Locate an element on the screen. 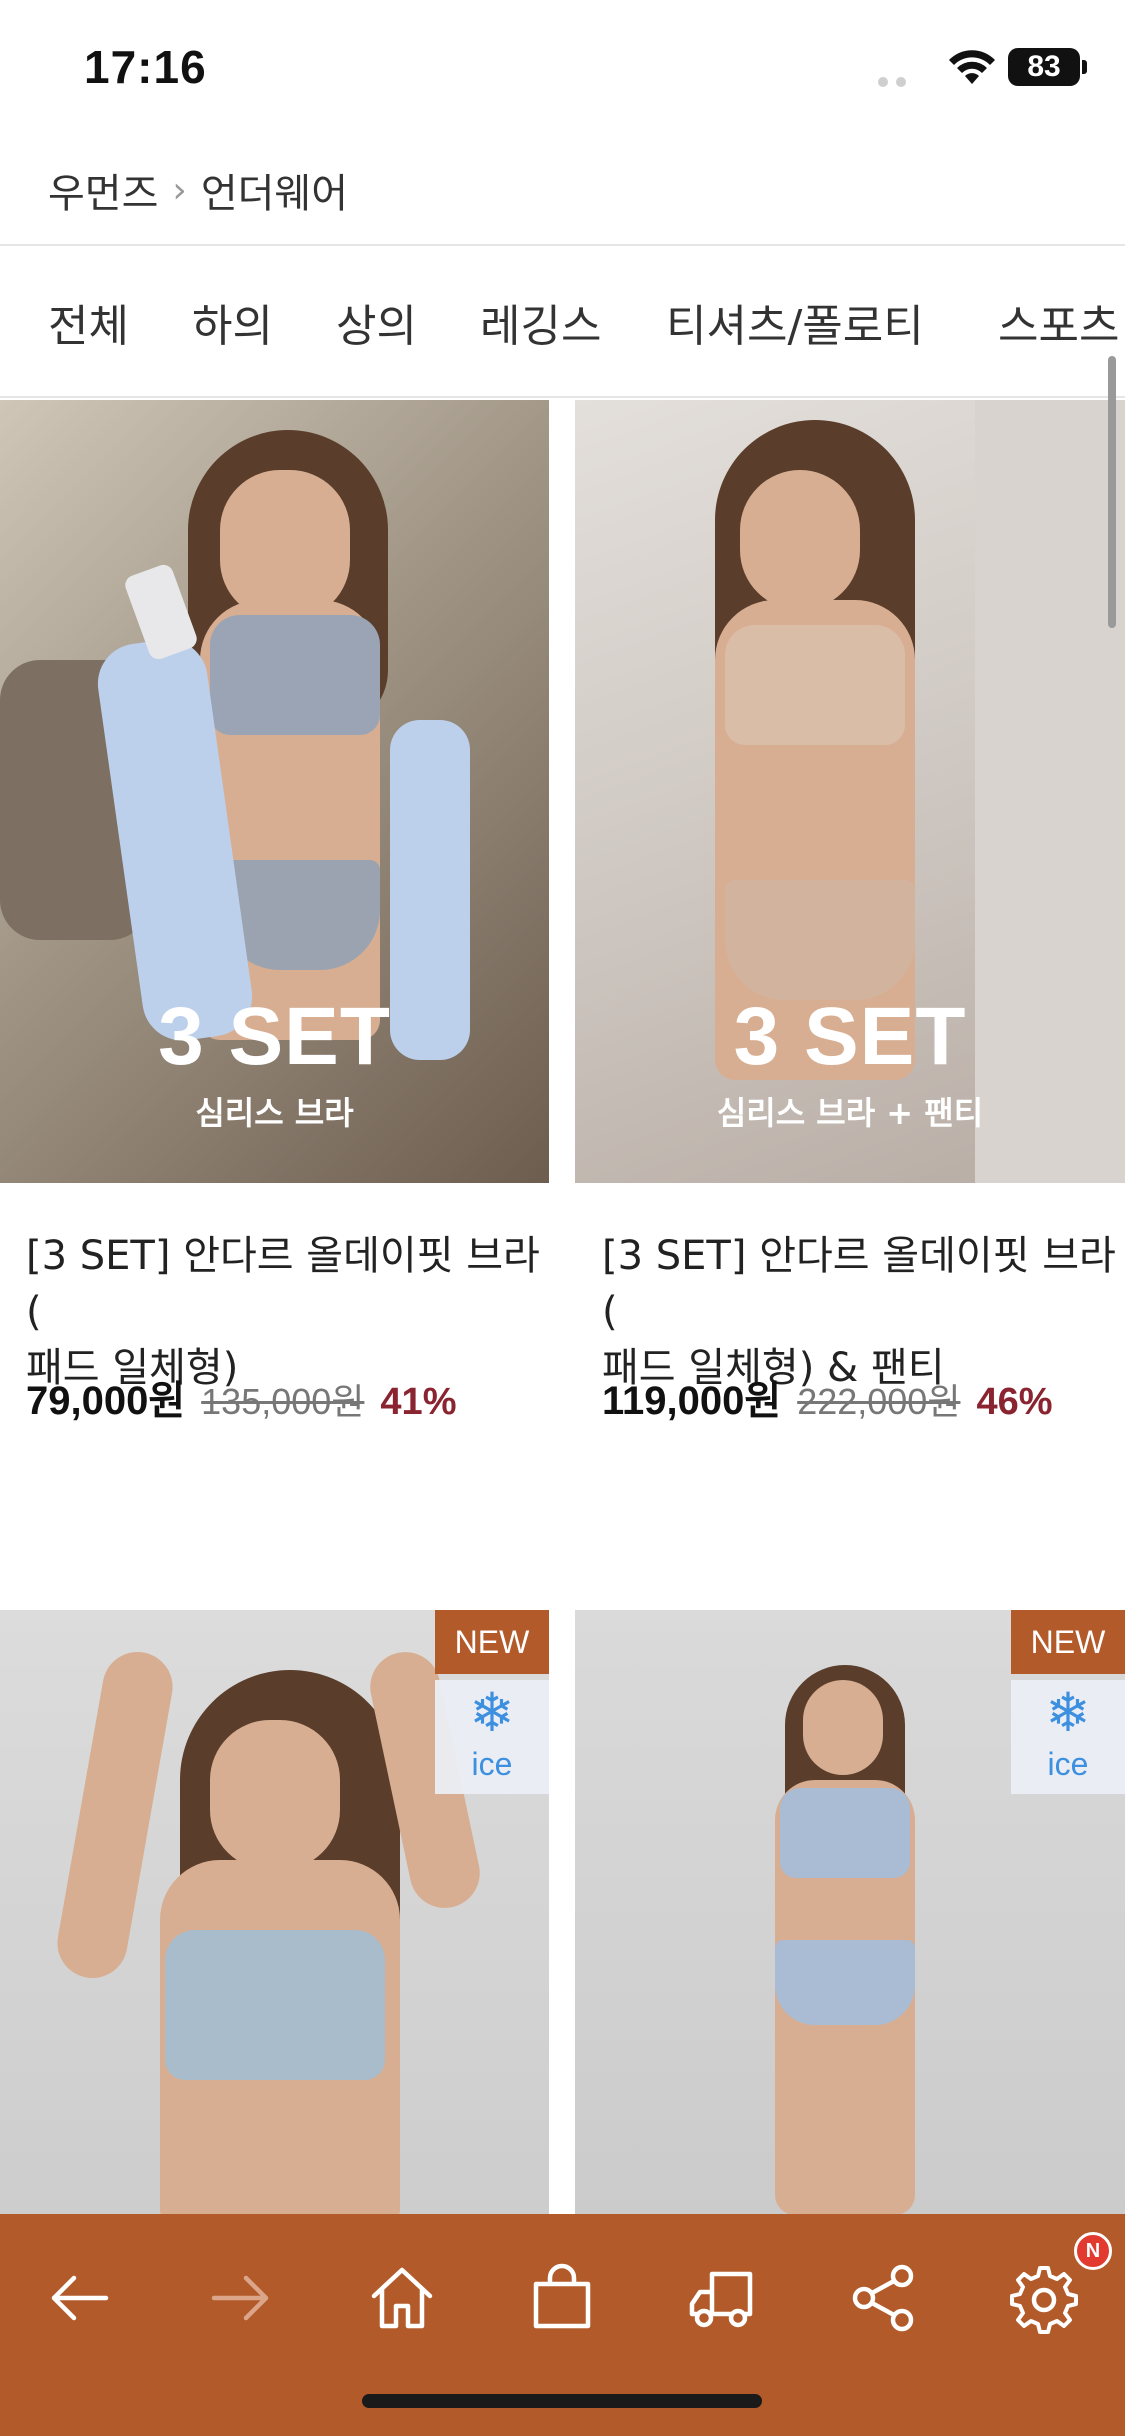 The image size is (1125, 2436). forward-arrow-icon is located at coordinates (240, 2298).